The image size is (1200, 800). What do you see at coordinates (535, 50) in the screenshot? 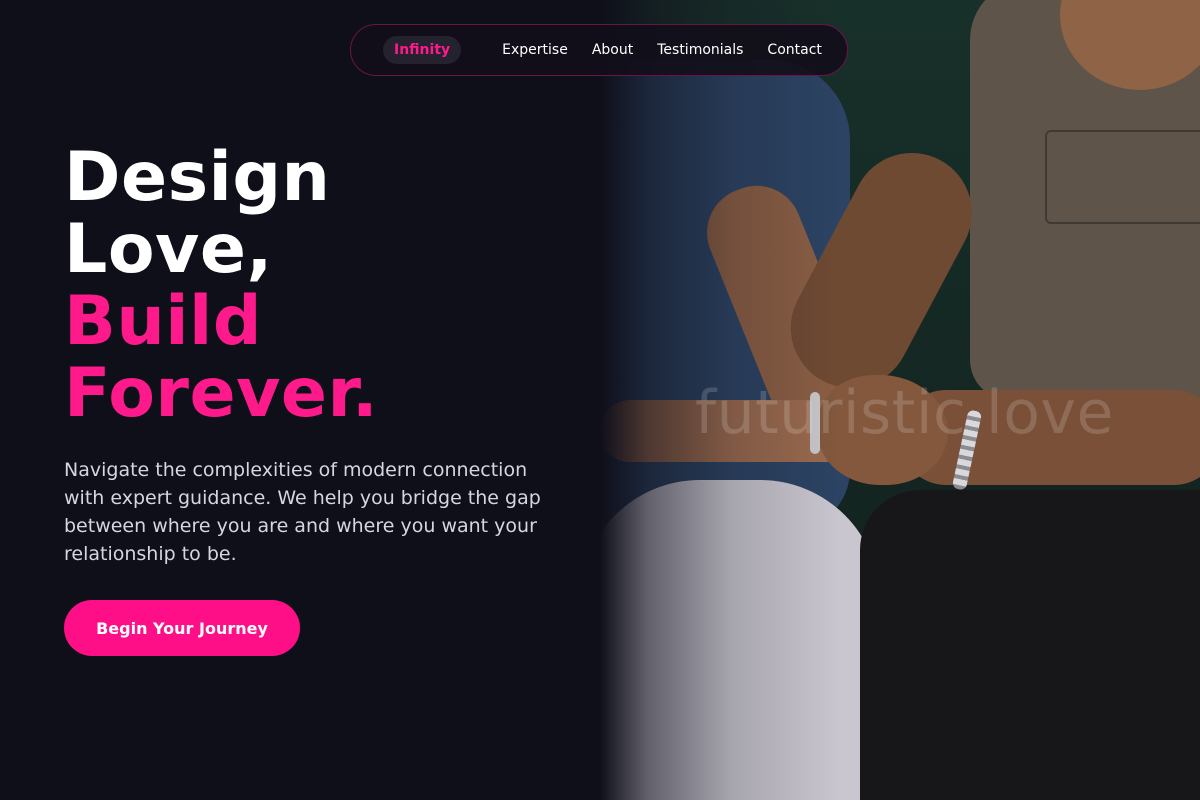
I see `nav-link-expertise: Expertise` at bounding box center [535, 50].